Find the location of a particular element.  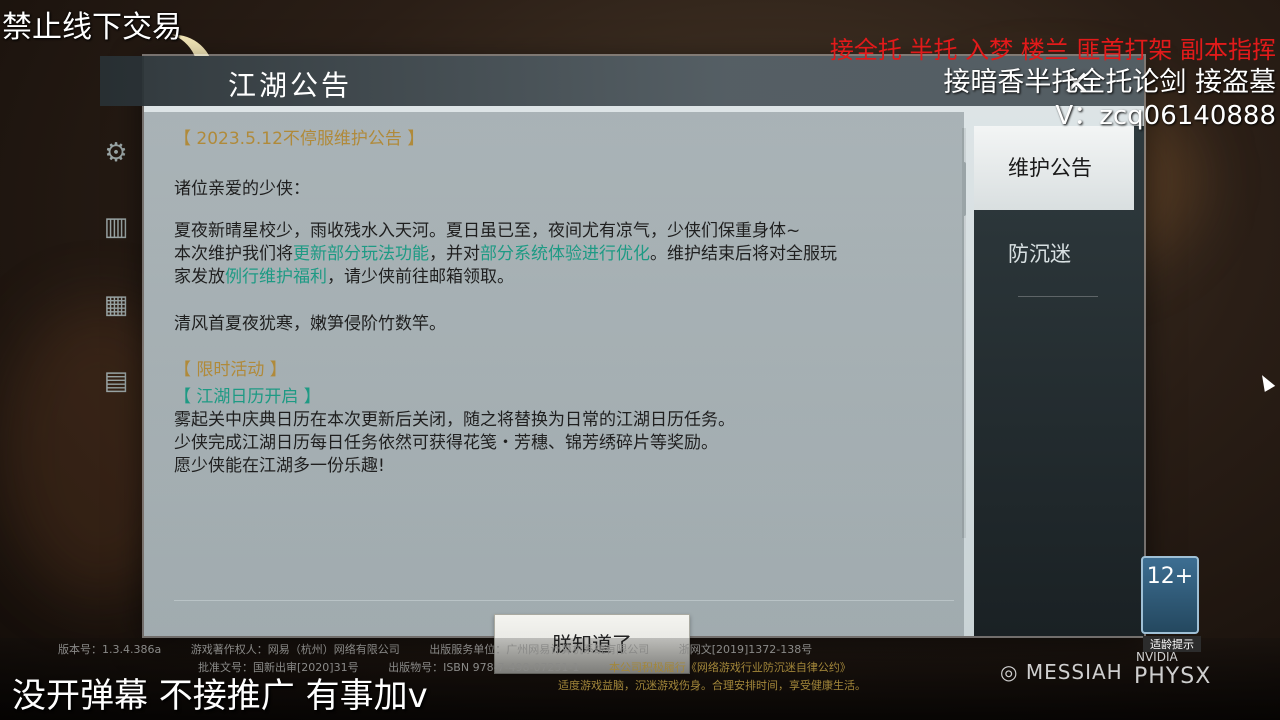

mouse-cursor-icon is located at coordinates (1266, 382).